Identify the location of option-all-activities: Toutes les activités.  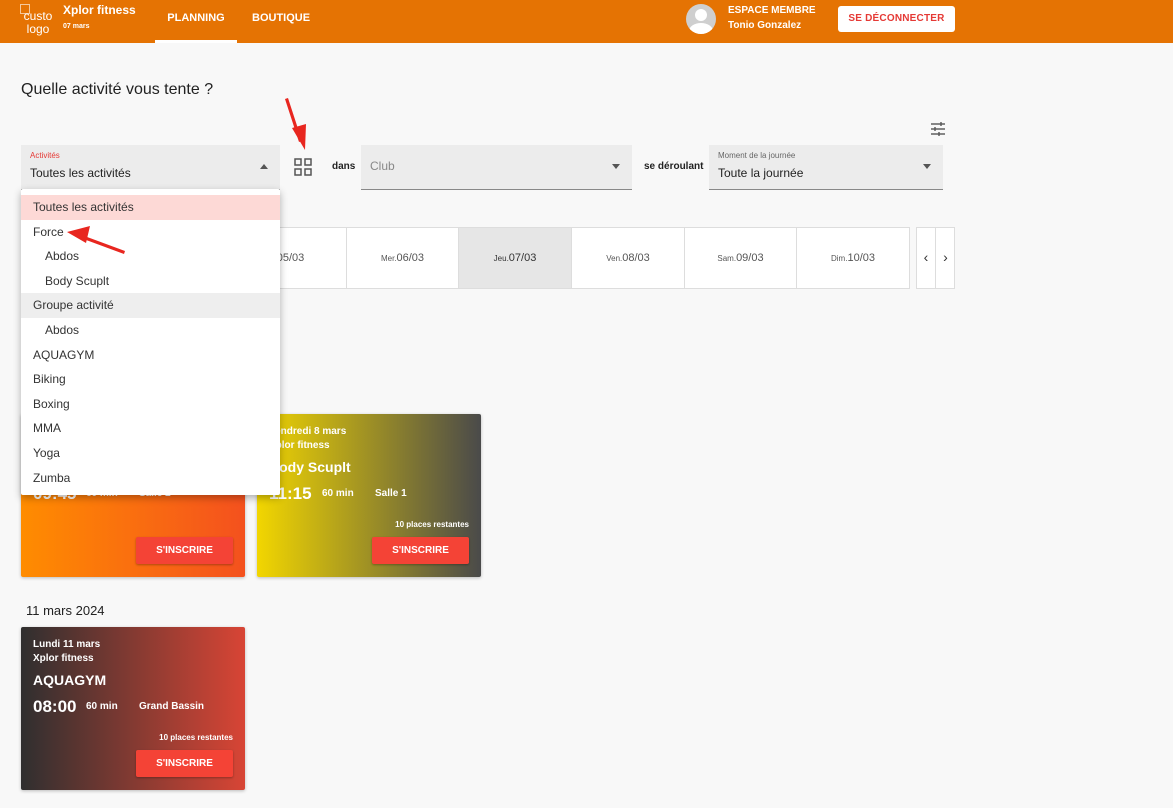
(150, 207).